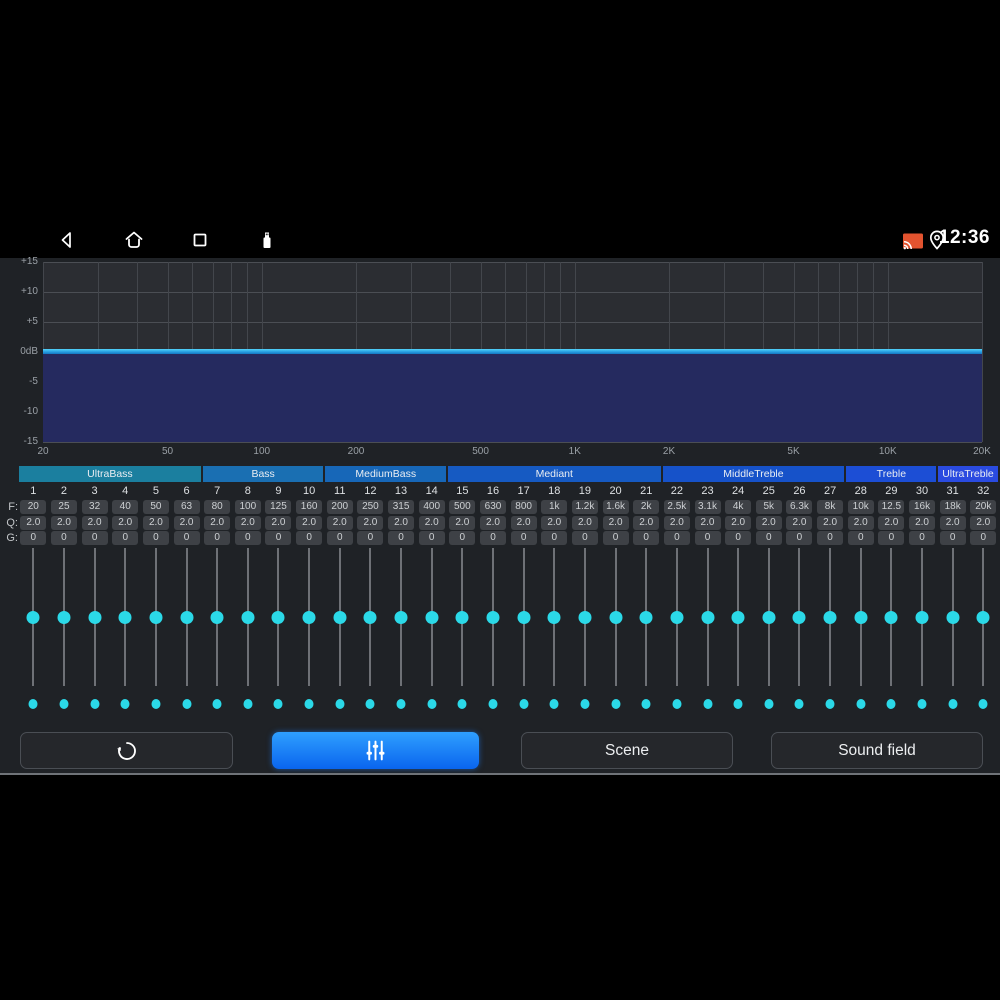  Describe the element at coordinates (799, 507) in the screenshot. I see `frequency-value: 6.3k` at that location.